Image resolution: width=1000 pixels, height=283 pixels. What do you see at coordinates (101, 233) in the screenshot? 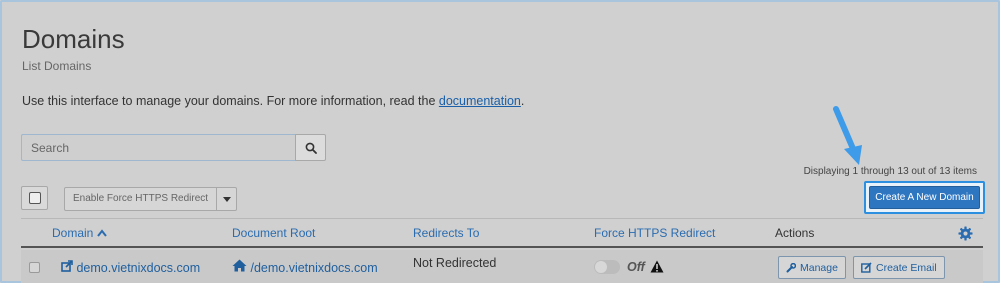
I see `sort-up-icon` at bounding box center [101, 233].